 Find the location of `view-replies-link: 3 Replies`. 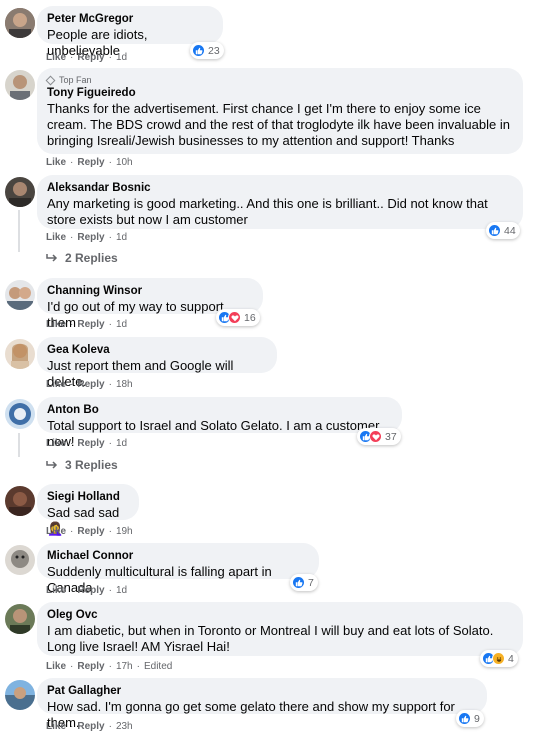

view-replies-link: 3 Replies is located at coordinates (82, 465).